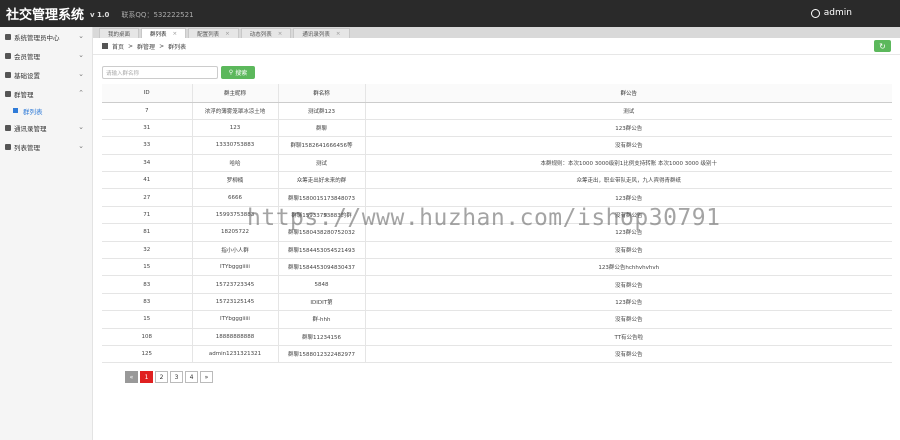  What do you see at coordinates (484, 218) in the screenshot?
I see `watermark: https://www.huzhan.com/ishop30791` at bounding box center [484, 218].